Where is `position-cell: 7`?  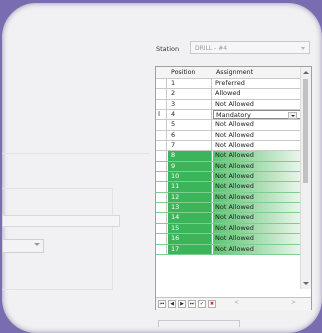 position-cell: 7 is located at coordinates (190, 146).